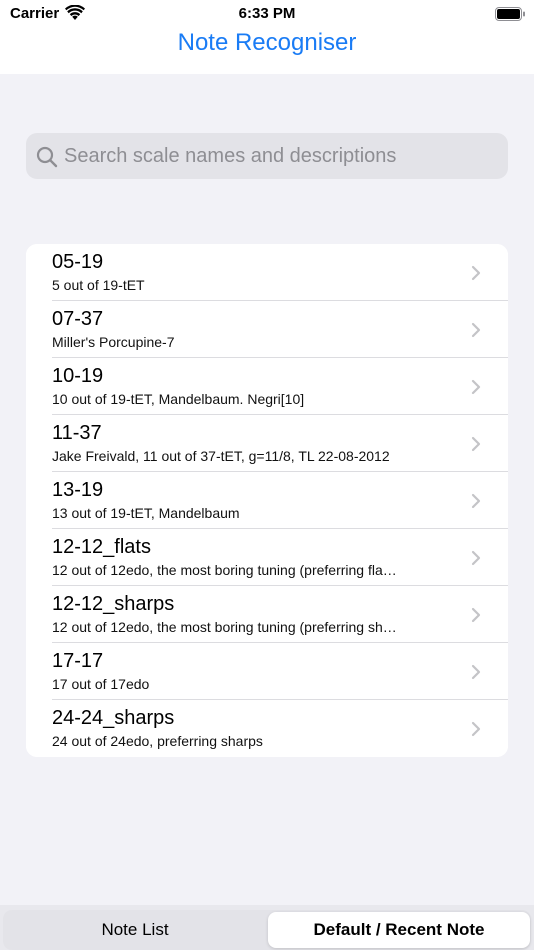 This screenshot has height=950, width=534. Describe the element at coordinates (78, 319) in the screenshot. I see `scale-title: 07-37` at that location.